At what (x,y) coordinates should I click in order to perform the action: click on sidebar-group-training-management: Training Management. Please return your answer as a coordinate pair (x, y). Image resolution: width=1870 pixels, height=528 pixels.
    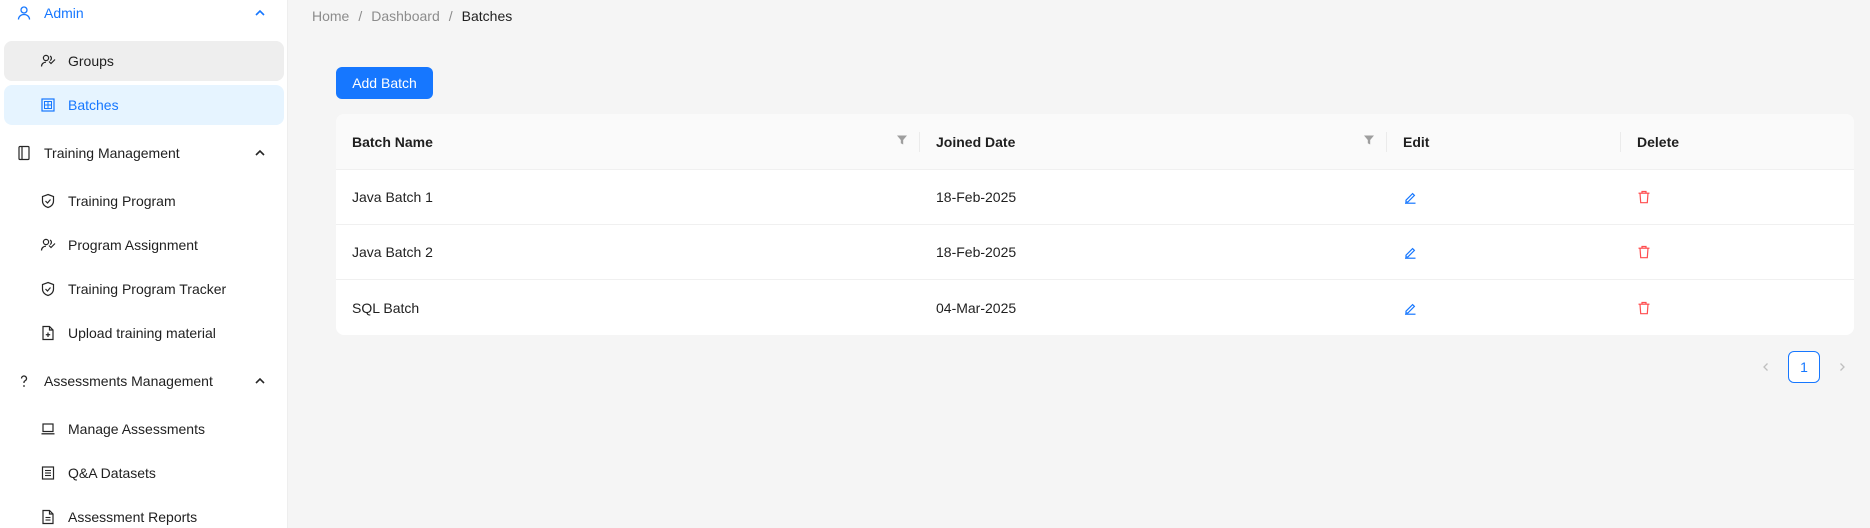
    Looking at the image, I should click on (143, 153).